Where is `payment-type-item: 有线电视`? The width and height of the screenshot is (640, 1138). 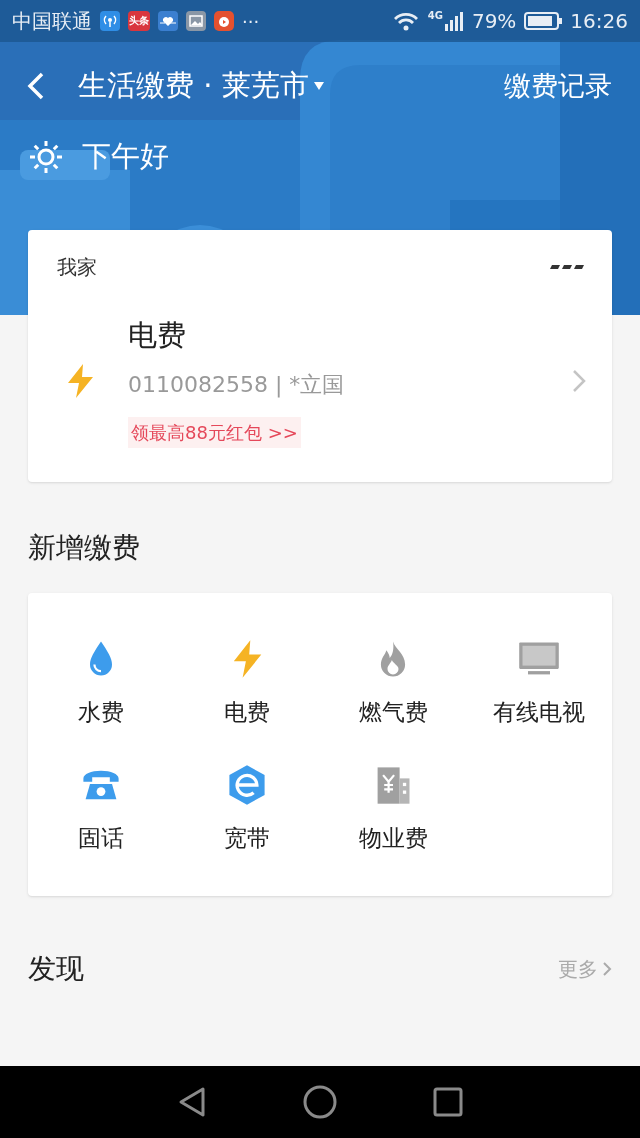 payment-type-item: 有线电视 is located at coordinates (539, 682).